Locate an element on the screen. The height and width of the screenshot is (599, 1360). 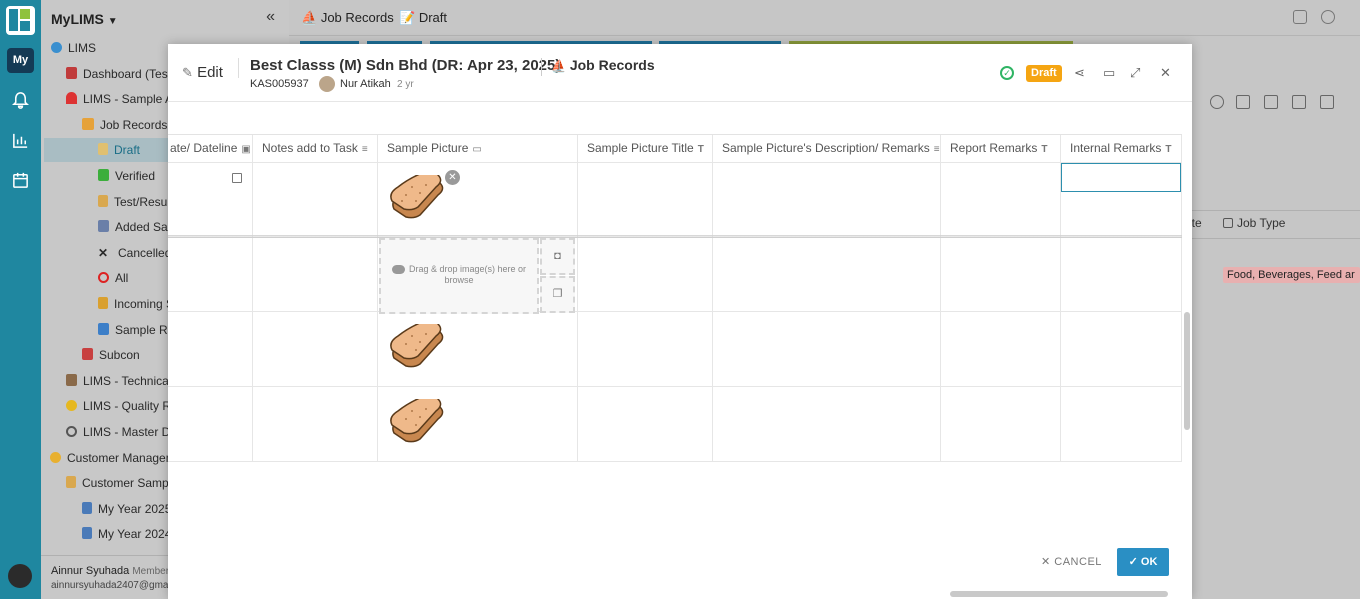
column-header-internal-remarks: Internal Remarks T is located at coordinates (1121, 148).